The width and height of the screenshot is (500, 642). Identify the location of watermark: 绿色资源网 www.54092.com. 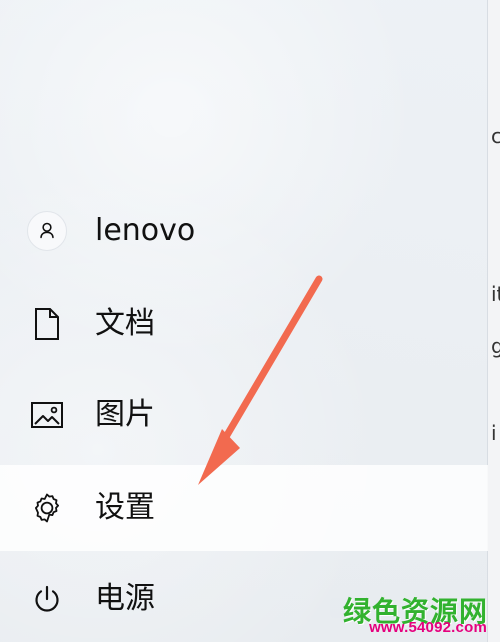
(409, 613).